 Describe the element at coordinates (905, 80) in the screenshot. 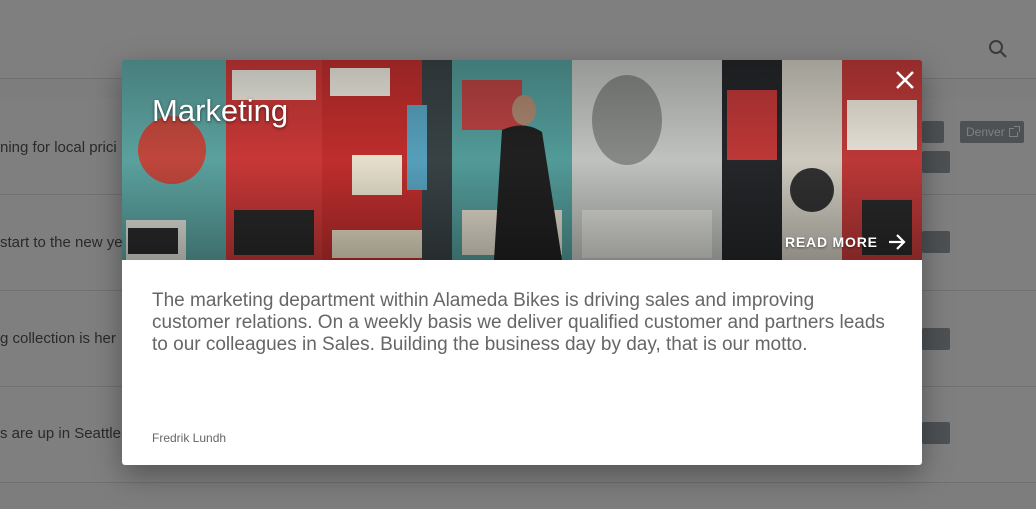

I see `close-icon` at that location.